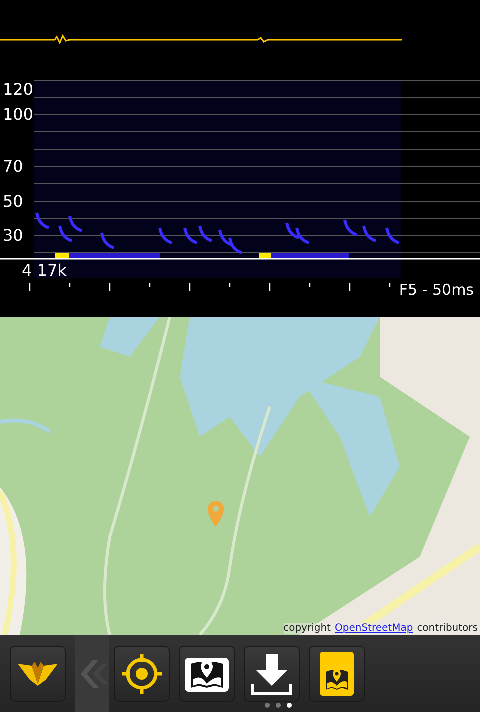 This screenshot has width=480, height=712. What do you see at coordinates (13, 167) in the screenshot?
I see `axis-label: 70` at bounding box center [13, 167].